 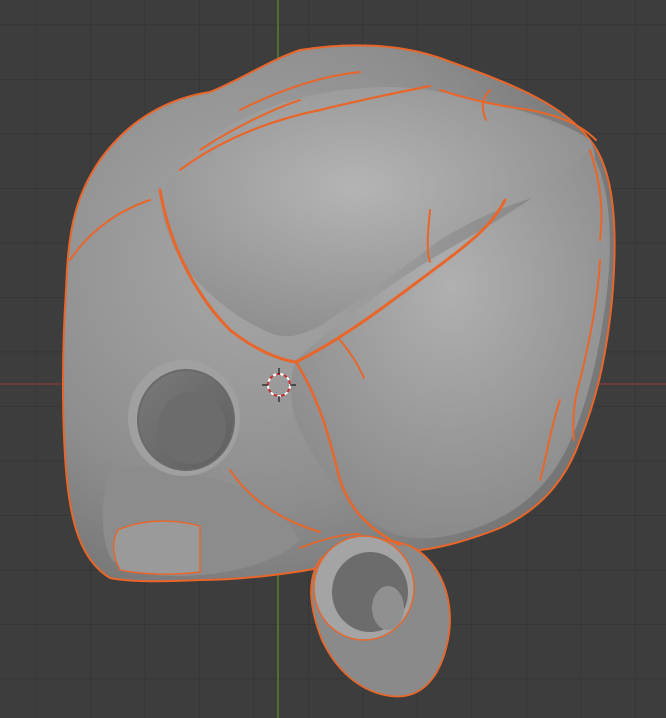 I want to click on pulmonary-stub, so click(x=157, y=547).